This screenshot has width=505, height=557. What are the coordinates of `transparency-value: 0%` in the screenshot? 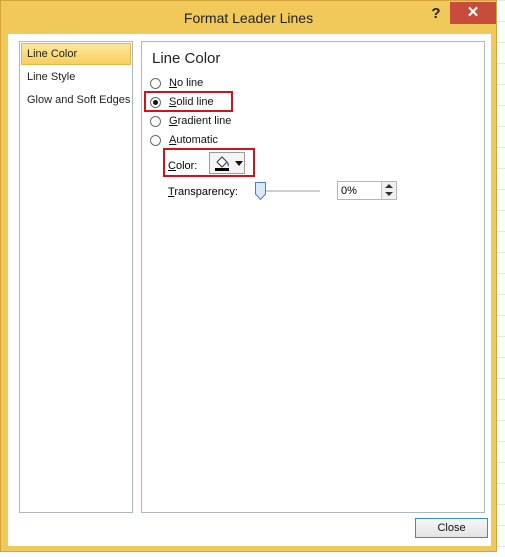 It's located at (349, 191).